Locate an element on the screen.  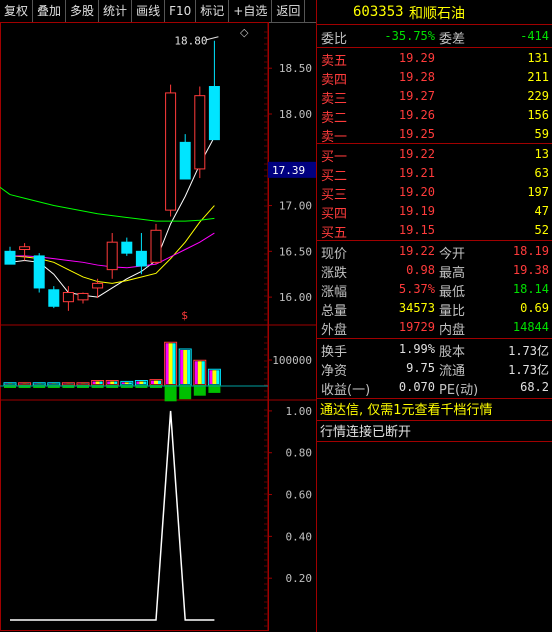
diamond-icon: ◇ is located at coordinates (244, 32).